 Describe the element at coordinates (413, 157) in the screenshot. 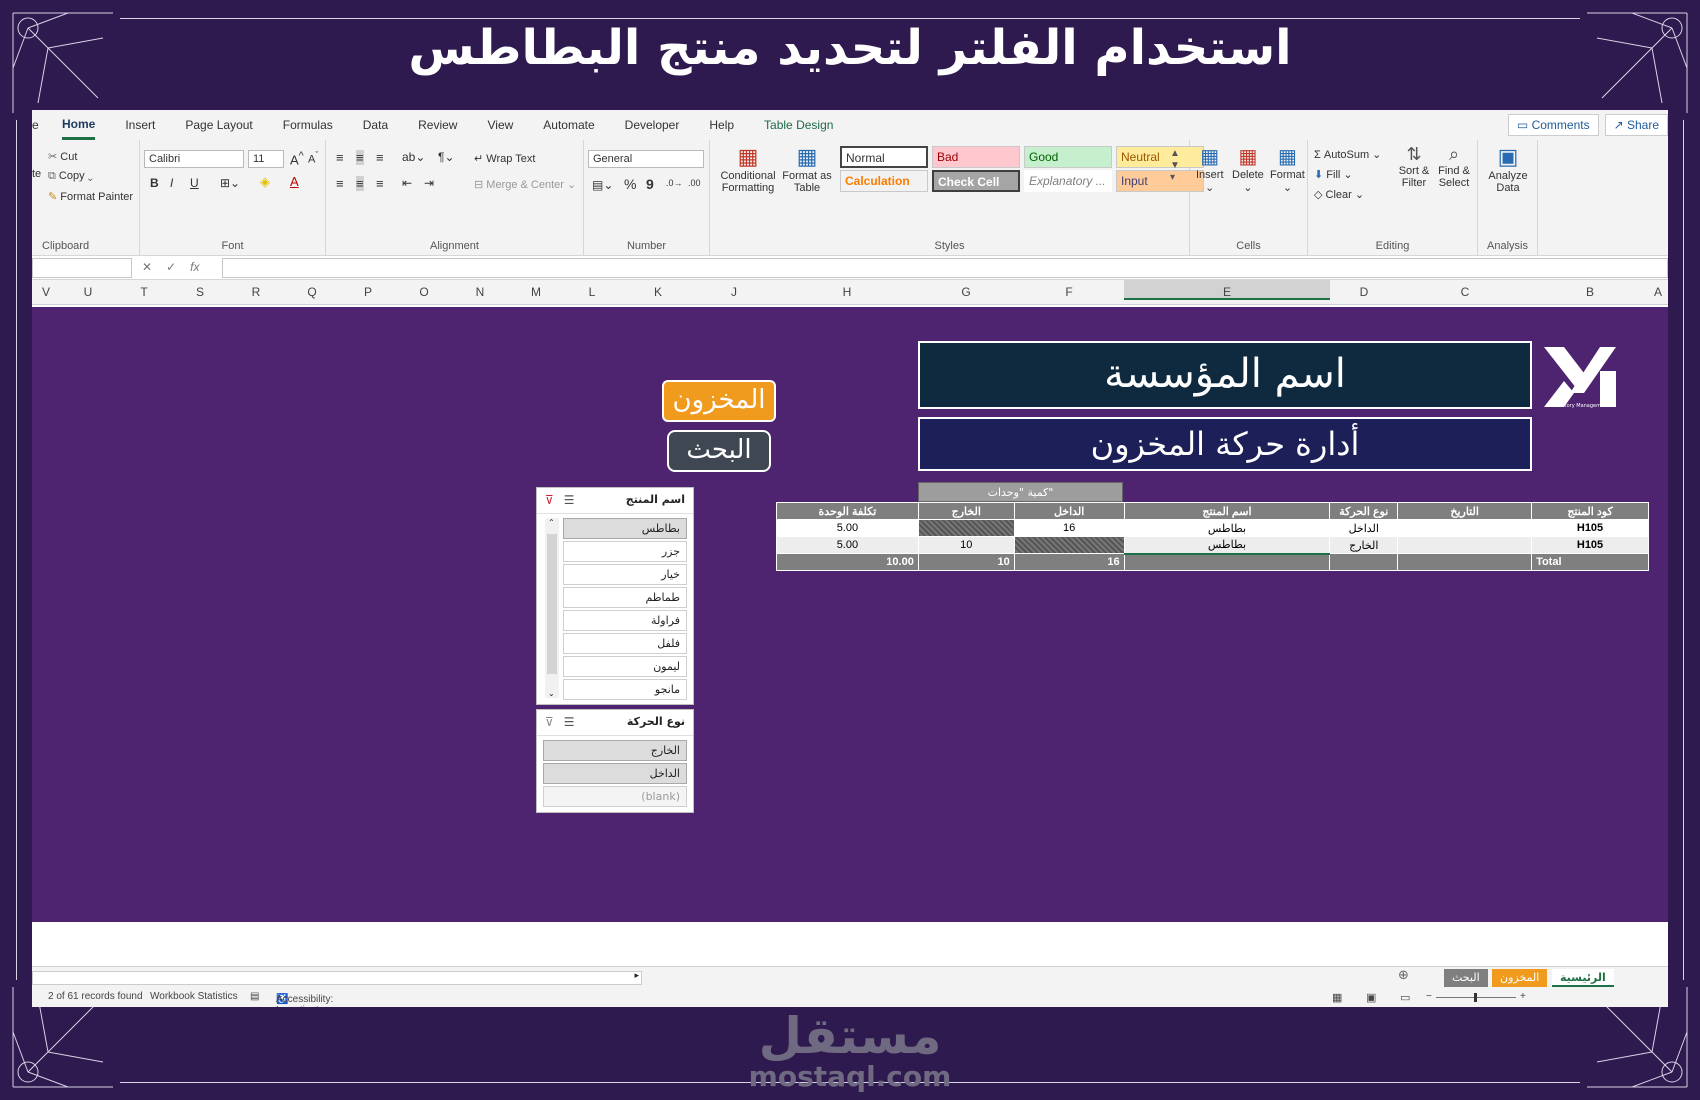

I see `orientation-icon: ab⌄` at that location.